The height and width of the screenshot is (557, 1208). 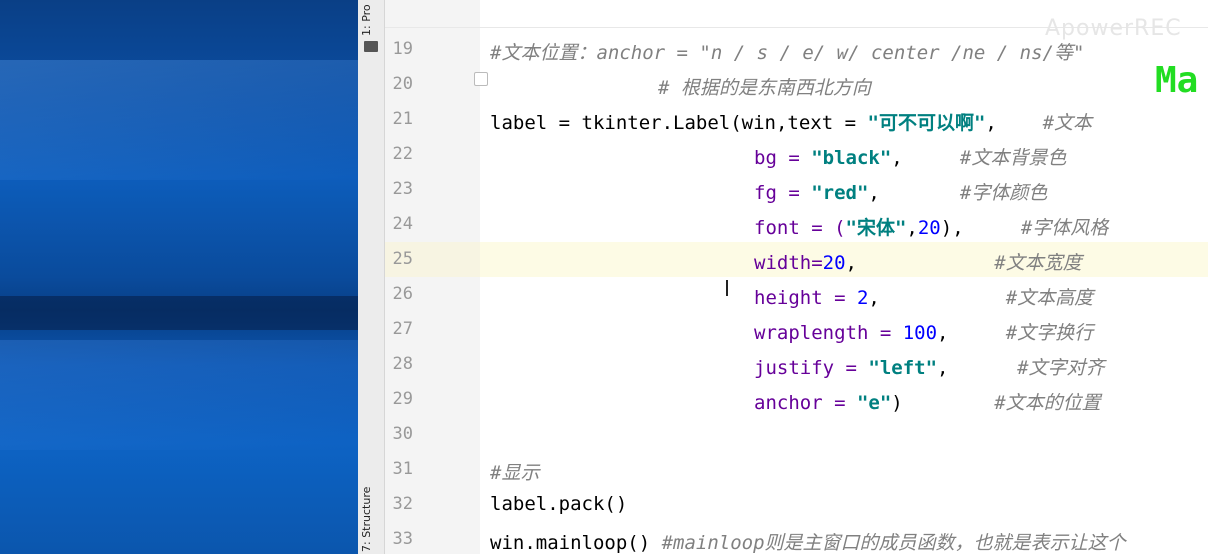 I want to click on folder-icon, so click(x=371, y=46).